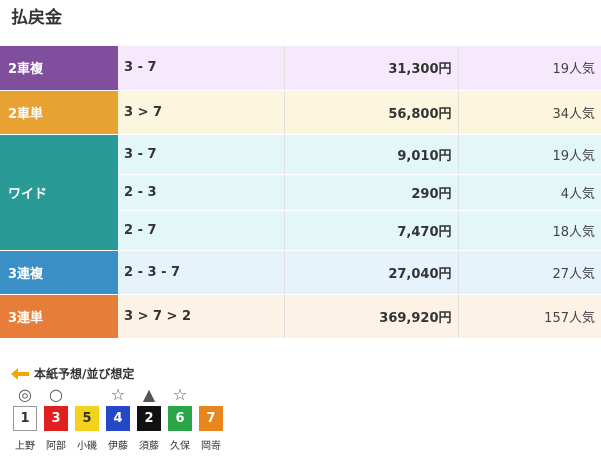  What do you see at coordinates (201, 272) in the screenshot?
I see `combination: 2 - 3 - 7` at bounding box center [201, 272].